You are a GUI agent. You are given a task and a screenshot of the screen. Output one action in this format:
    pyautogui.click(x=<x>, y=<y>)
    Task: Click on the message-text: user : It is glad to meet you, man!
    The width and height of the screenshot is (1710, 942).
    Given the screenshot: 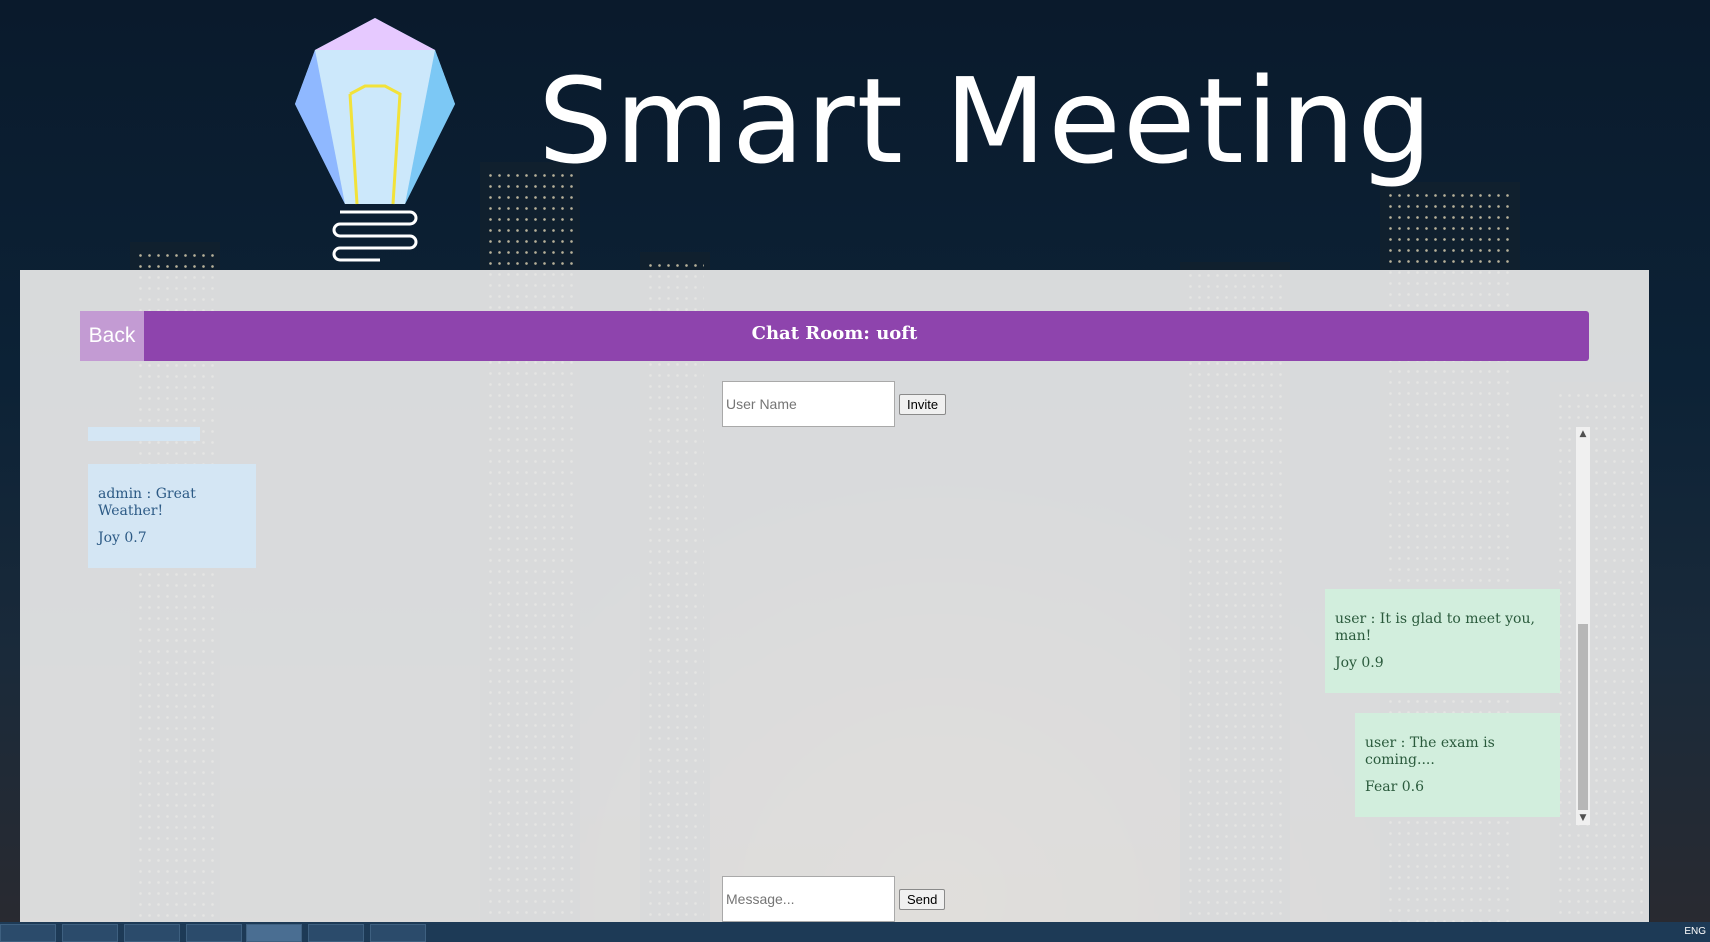 What is the action you would take?
    pyautogui.click(x=1435, y=627)
    